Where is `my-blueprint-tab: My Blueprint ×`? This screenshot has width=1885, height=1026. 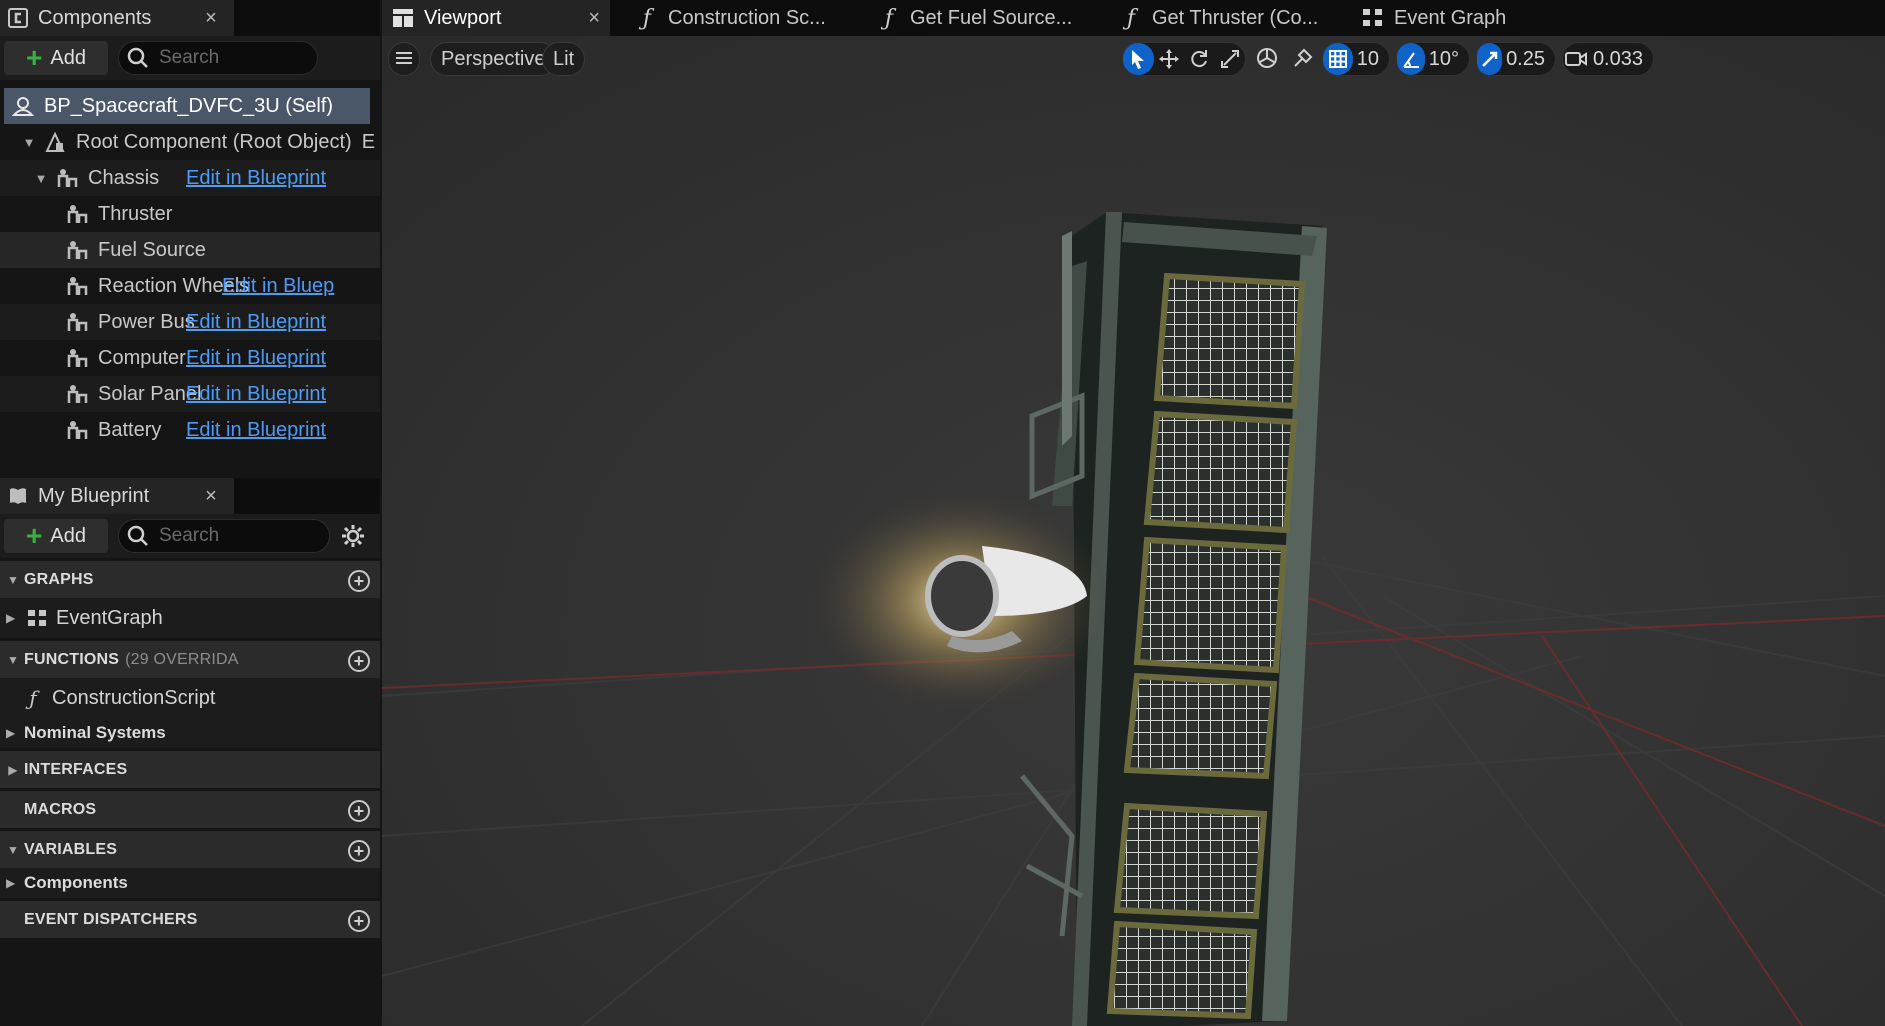
my-blueprint-tab: My Blueprint × is located at coordinates (117, 496).